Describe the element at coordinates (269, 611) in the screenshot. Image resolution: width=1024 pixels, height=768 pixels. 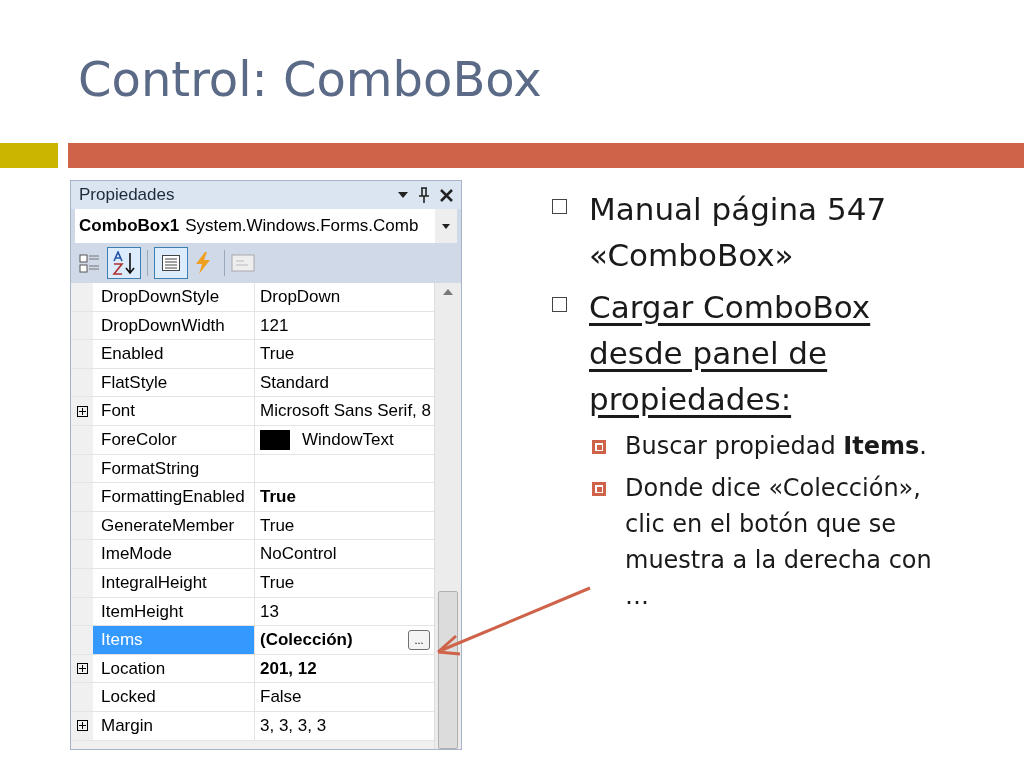
I see `property-value: 13` at that location.